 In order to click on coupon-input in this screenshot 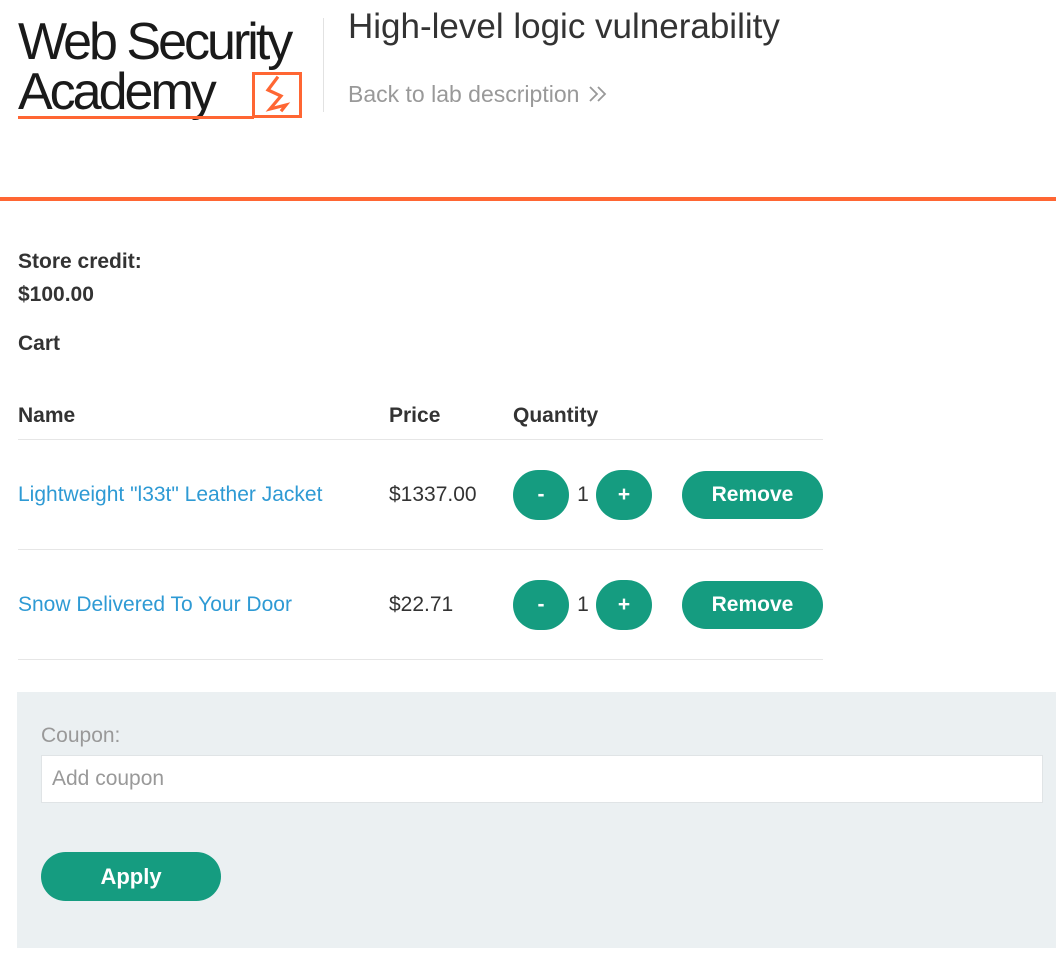, I will do `click(542, 779)`.